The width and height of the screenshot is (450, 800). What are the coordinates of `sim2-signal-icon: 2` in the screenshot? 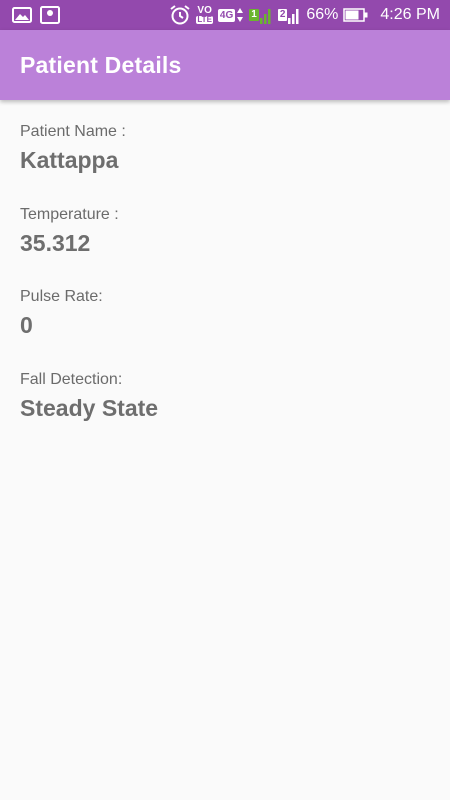 It's located at (289, 15).